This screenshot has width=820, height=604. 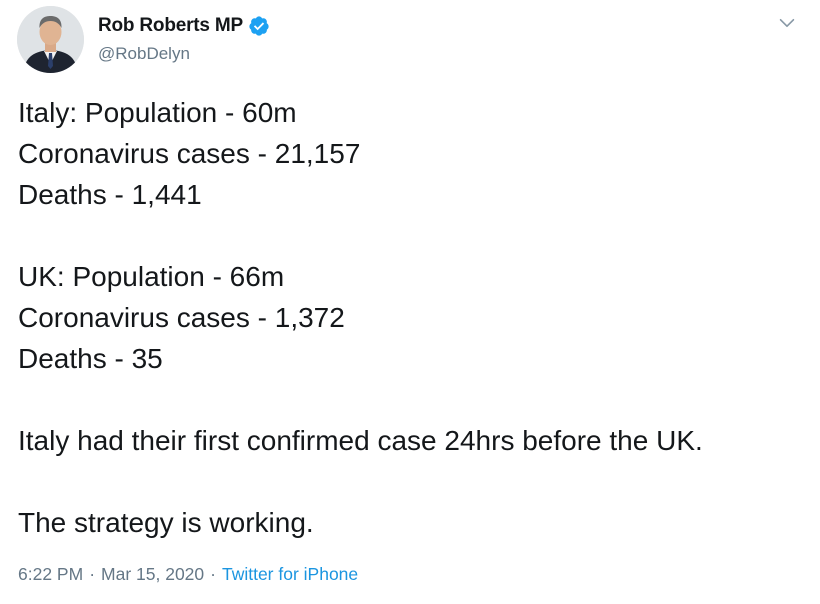 I want to click on tweet-time: 6:22 PM, so click(x=50, y=574).